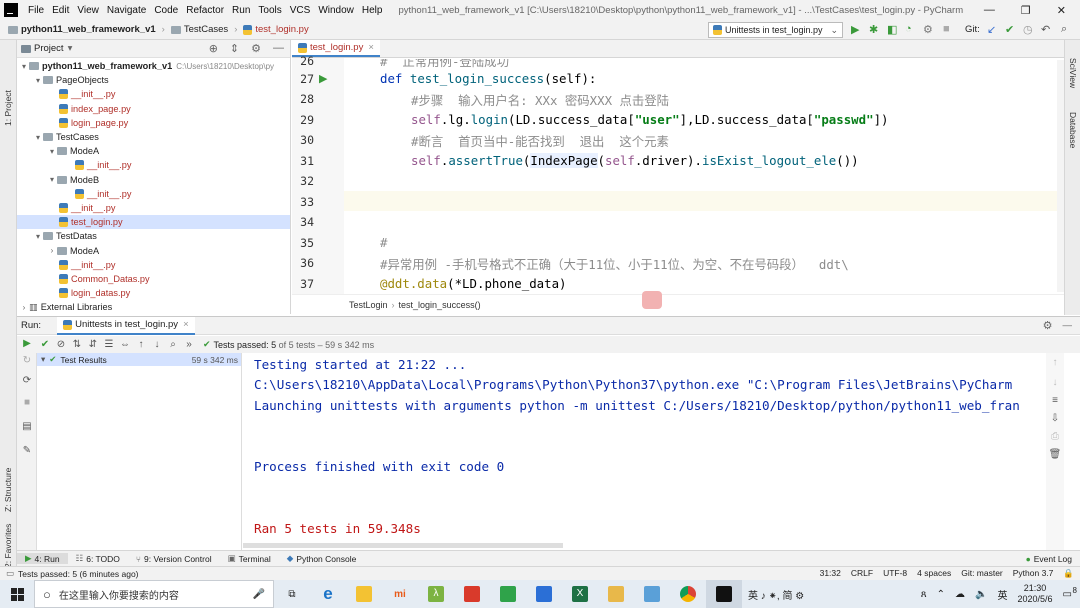 Image resolution: width=1080 pixels, height=608 pixels. I want to click on windows-start-icon, so click(17, 594).